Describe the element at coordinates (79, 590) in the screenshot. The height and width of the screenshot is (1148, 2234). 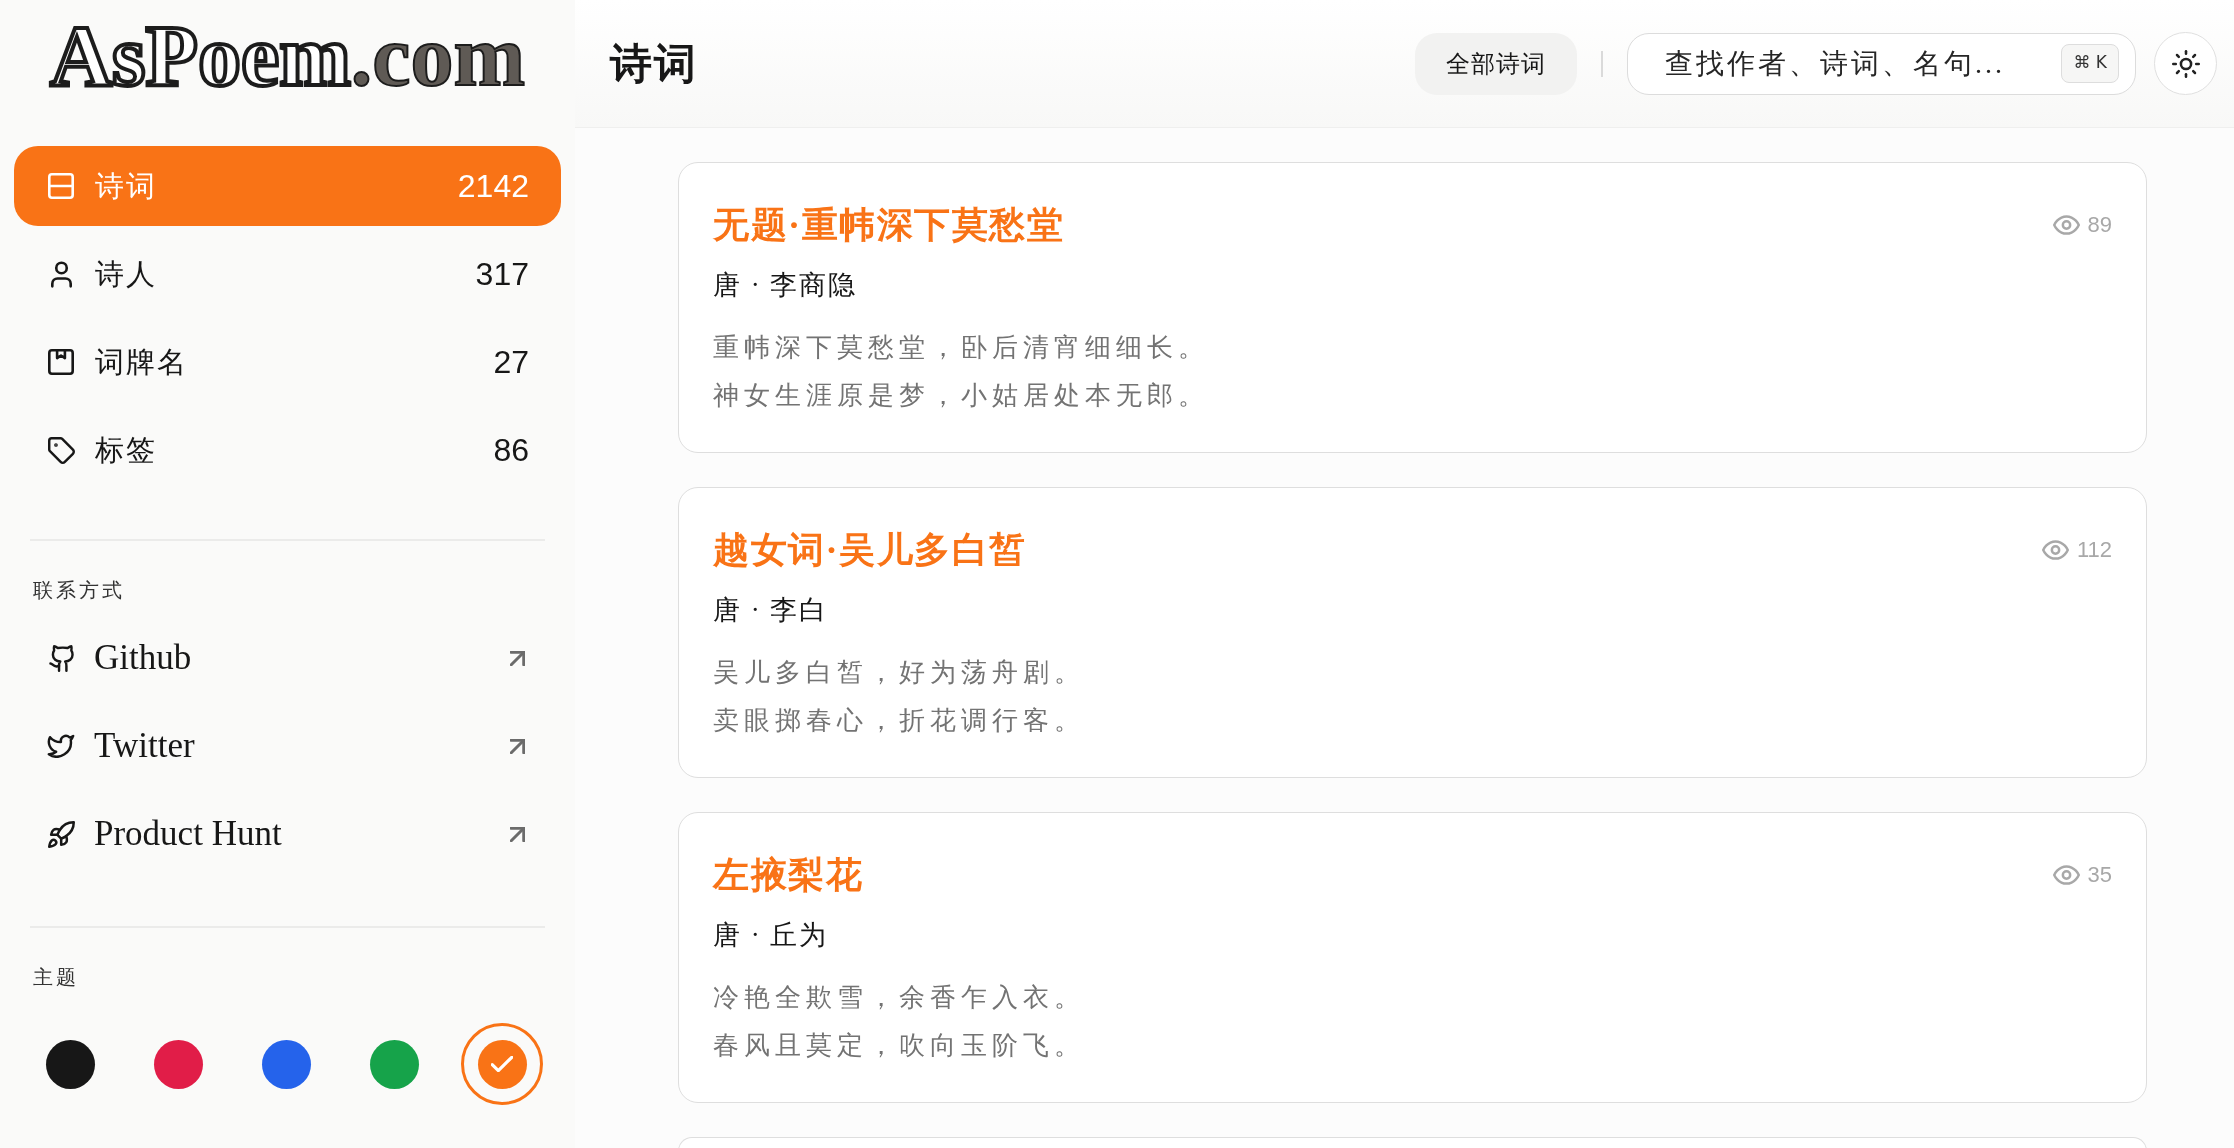
I see `section-heading: 联系方式` at that location.